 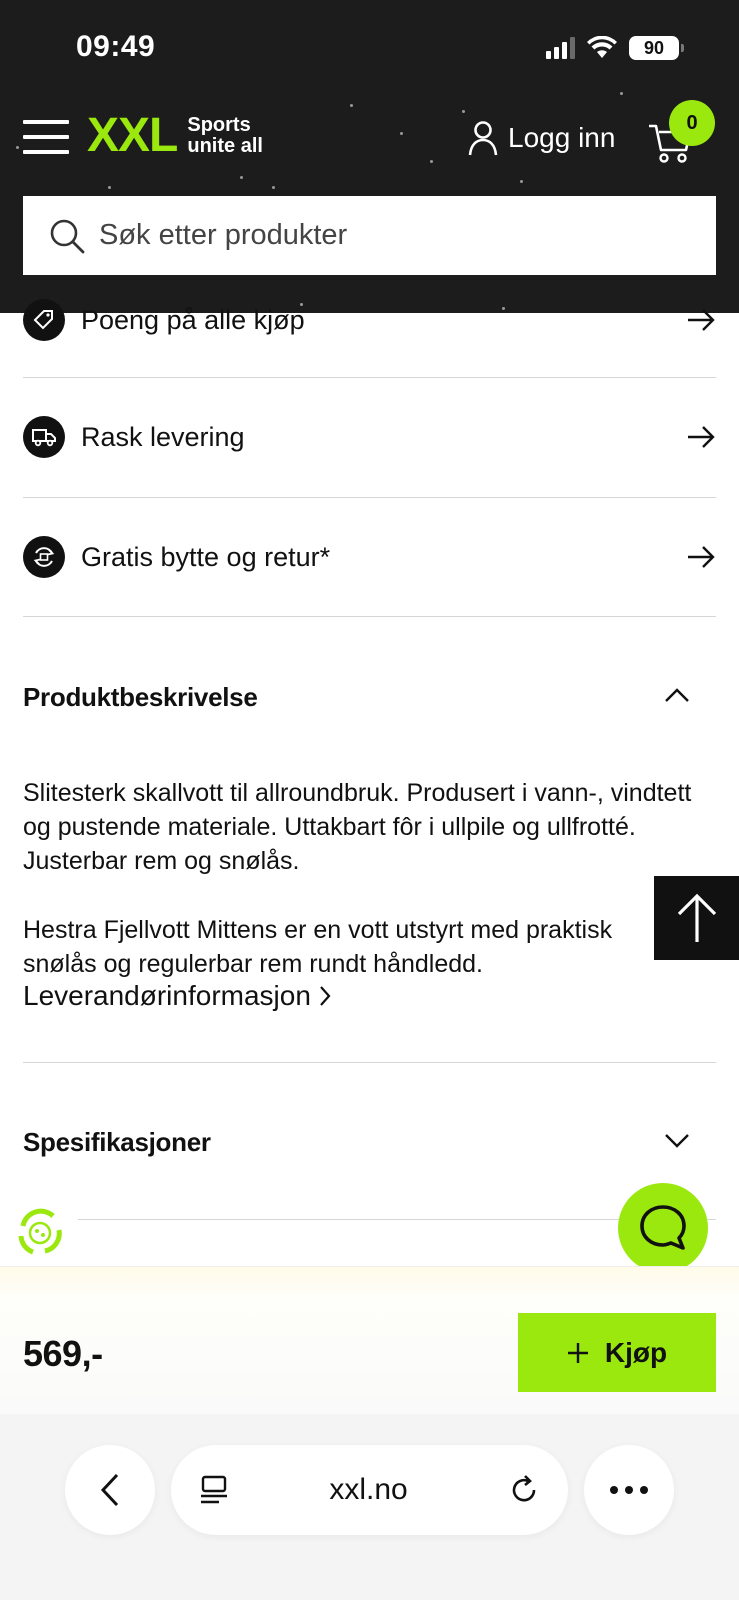 What do you see at coordinates (677, 1141) in the screenshot?
I see `chevron-down-icon` at bounding box center [677, 1141].